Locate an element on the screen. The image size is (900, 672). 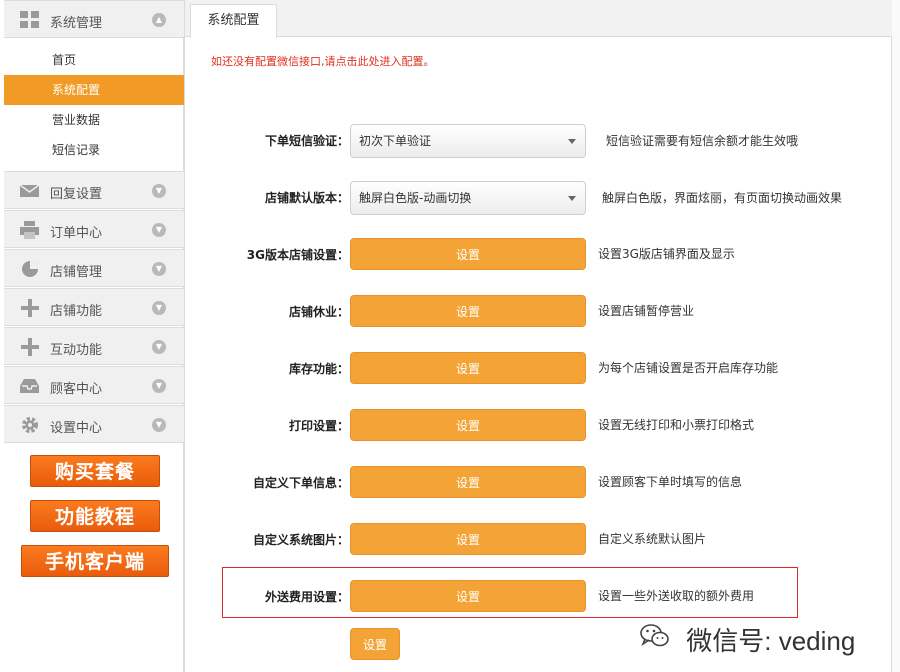
menu-customer-center: 顾客中心 ▼ is located at coordinates (94, 385).